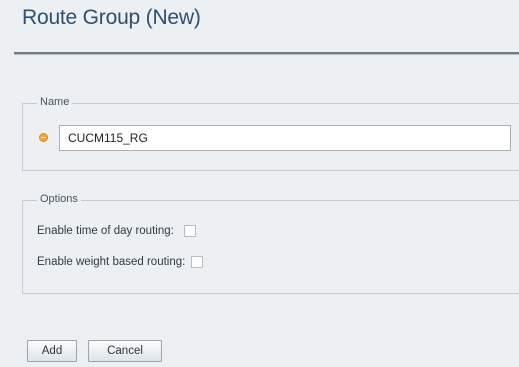 This screenshot has width=519, height=367. I want to click on dialog-title: Route Group (New), so click(111, 17).